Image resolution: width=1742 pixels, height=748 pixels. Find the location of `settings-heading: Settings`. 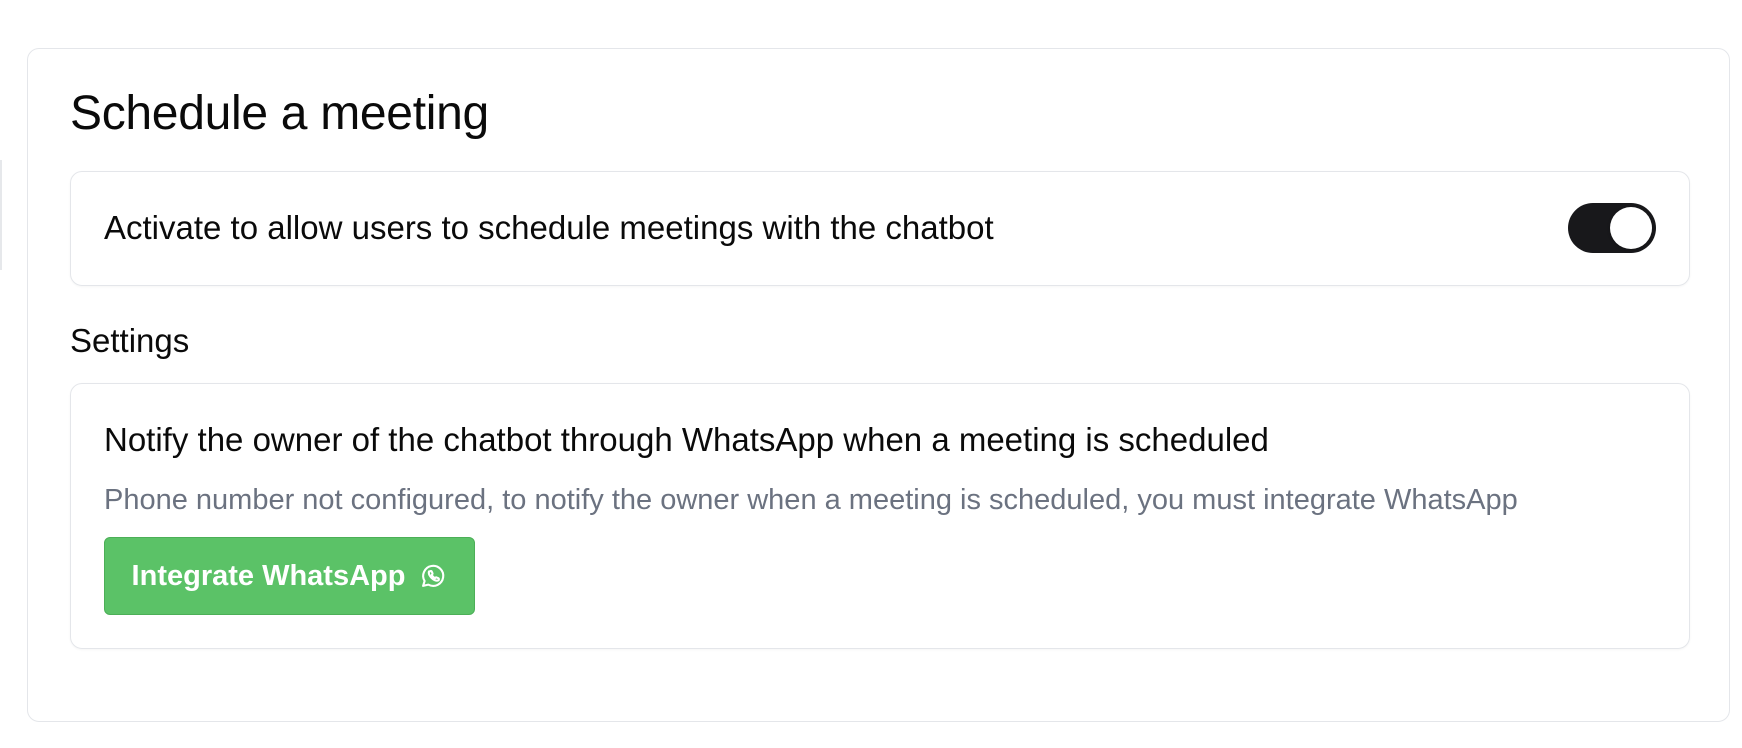

settings-heading: Settings is located at coordinates (130, 340).